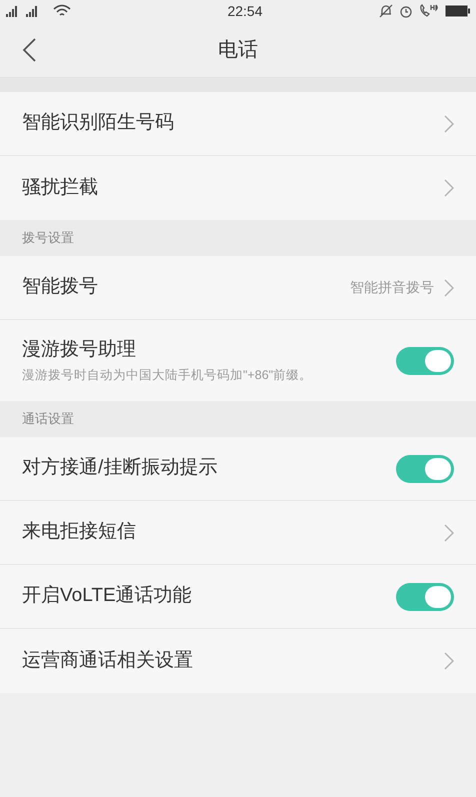  What do you see at coordinates (245, 11) in the screenshot?
I see `status-time: 22:54` at bounding box center [245, 11].